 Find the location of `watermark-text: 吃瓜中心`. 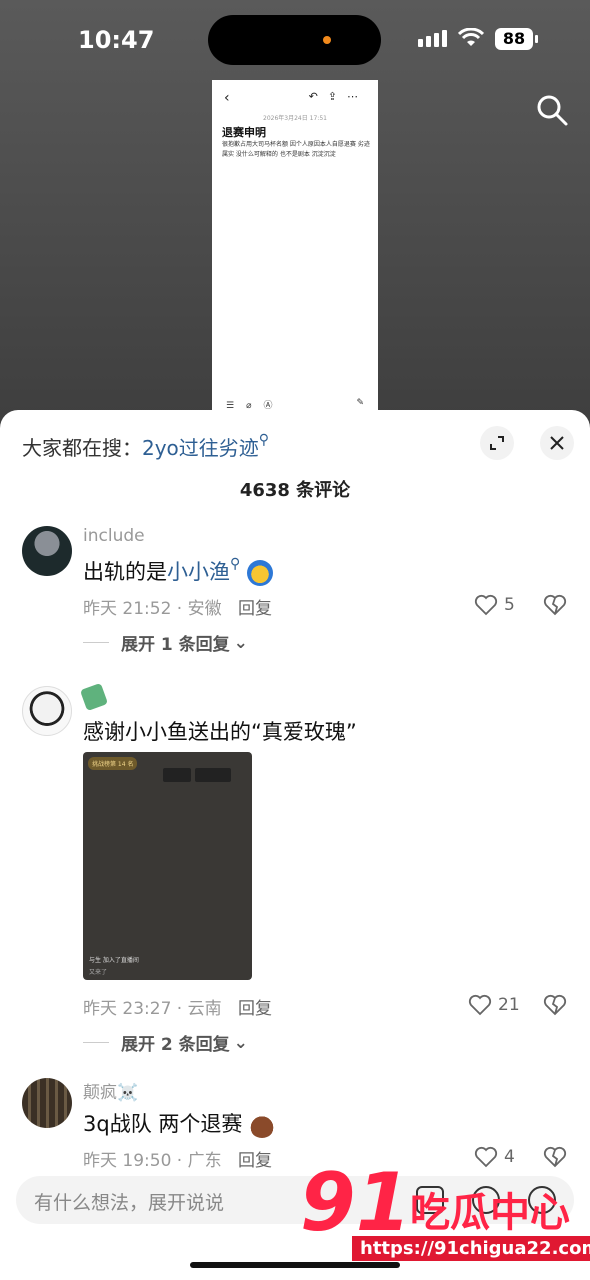

watermark-text: 吃瓜中心 is located at coordinates (490, 1213).